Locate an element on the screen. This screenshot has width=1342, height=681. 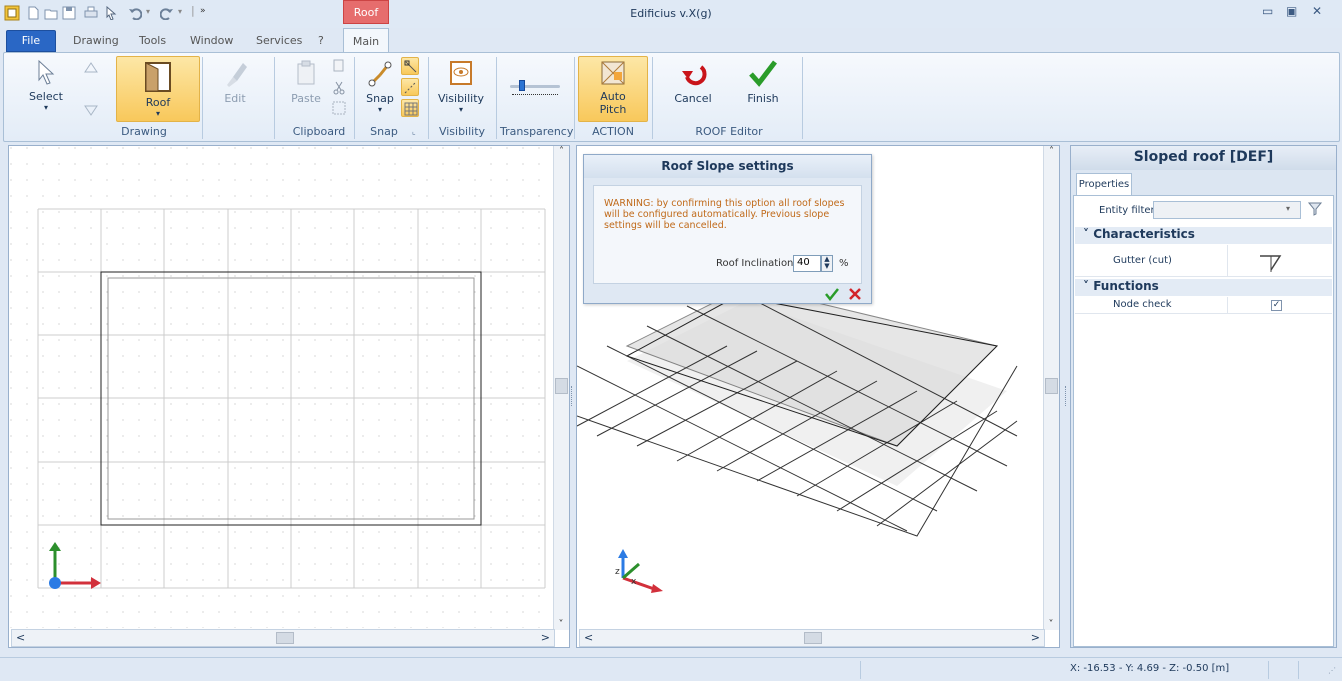
auto-pitch-icon is located at coordinates (613, 73).